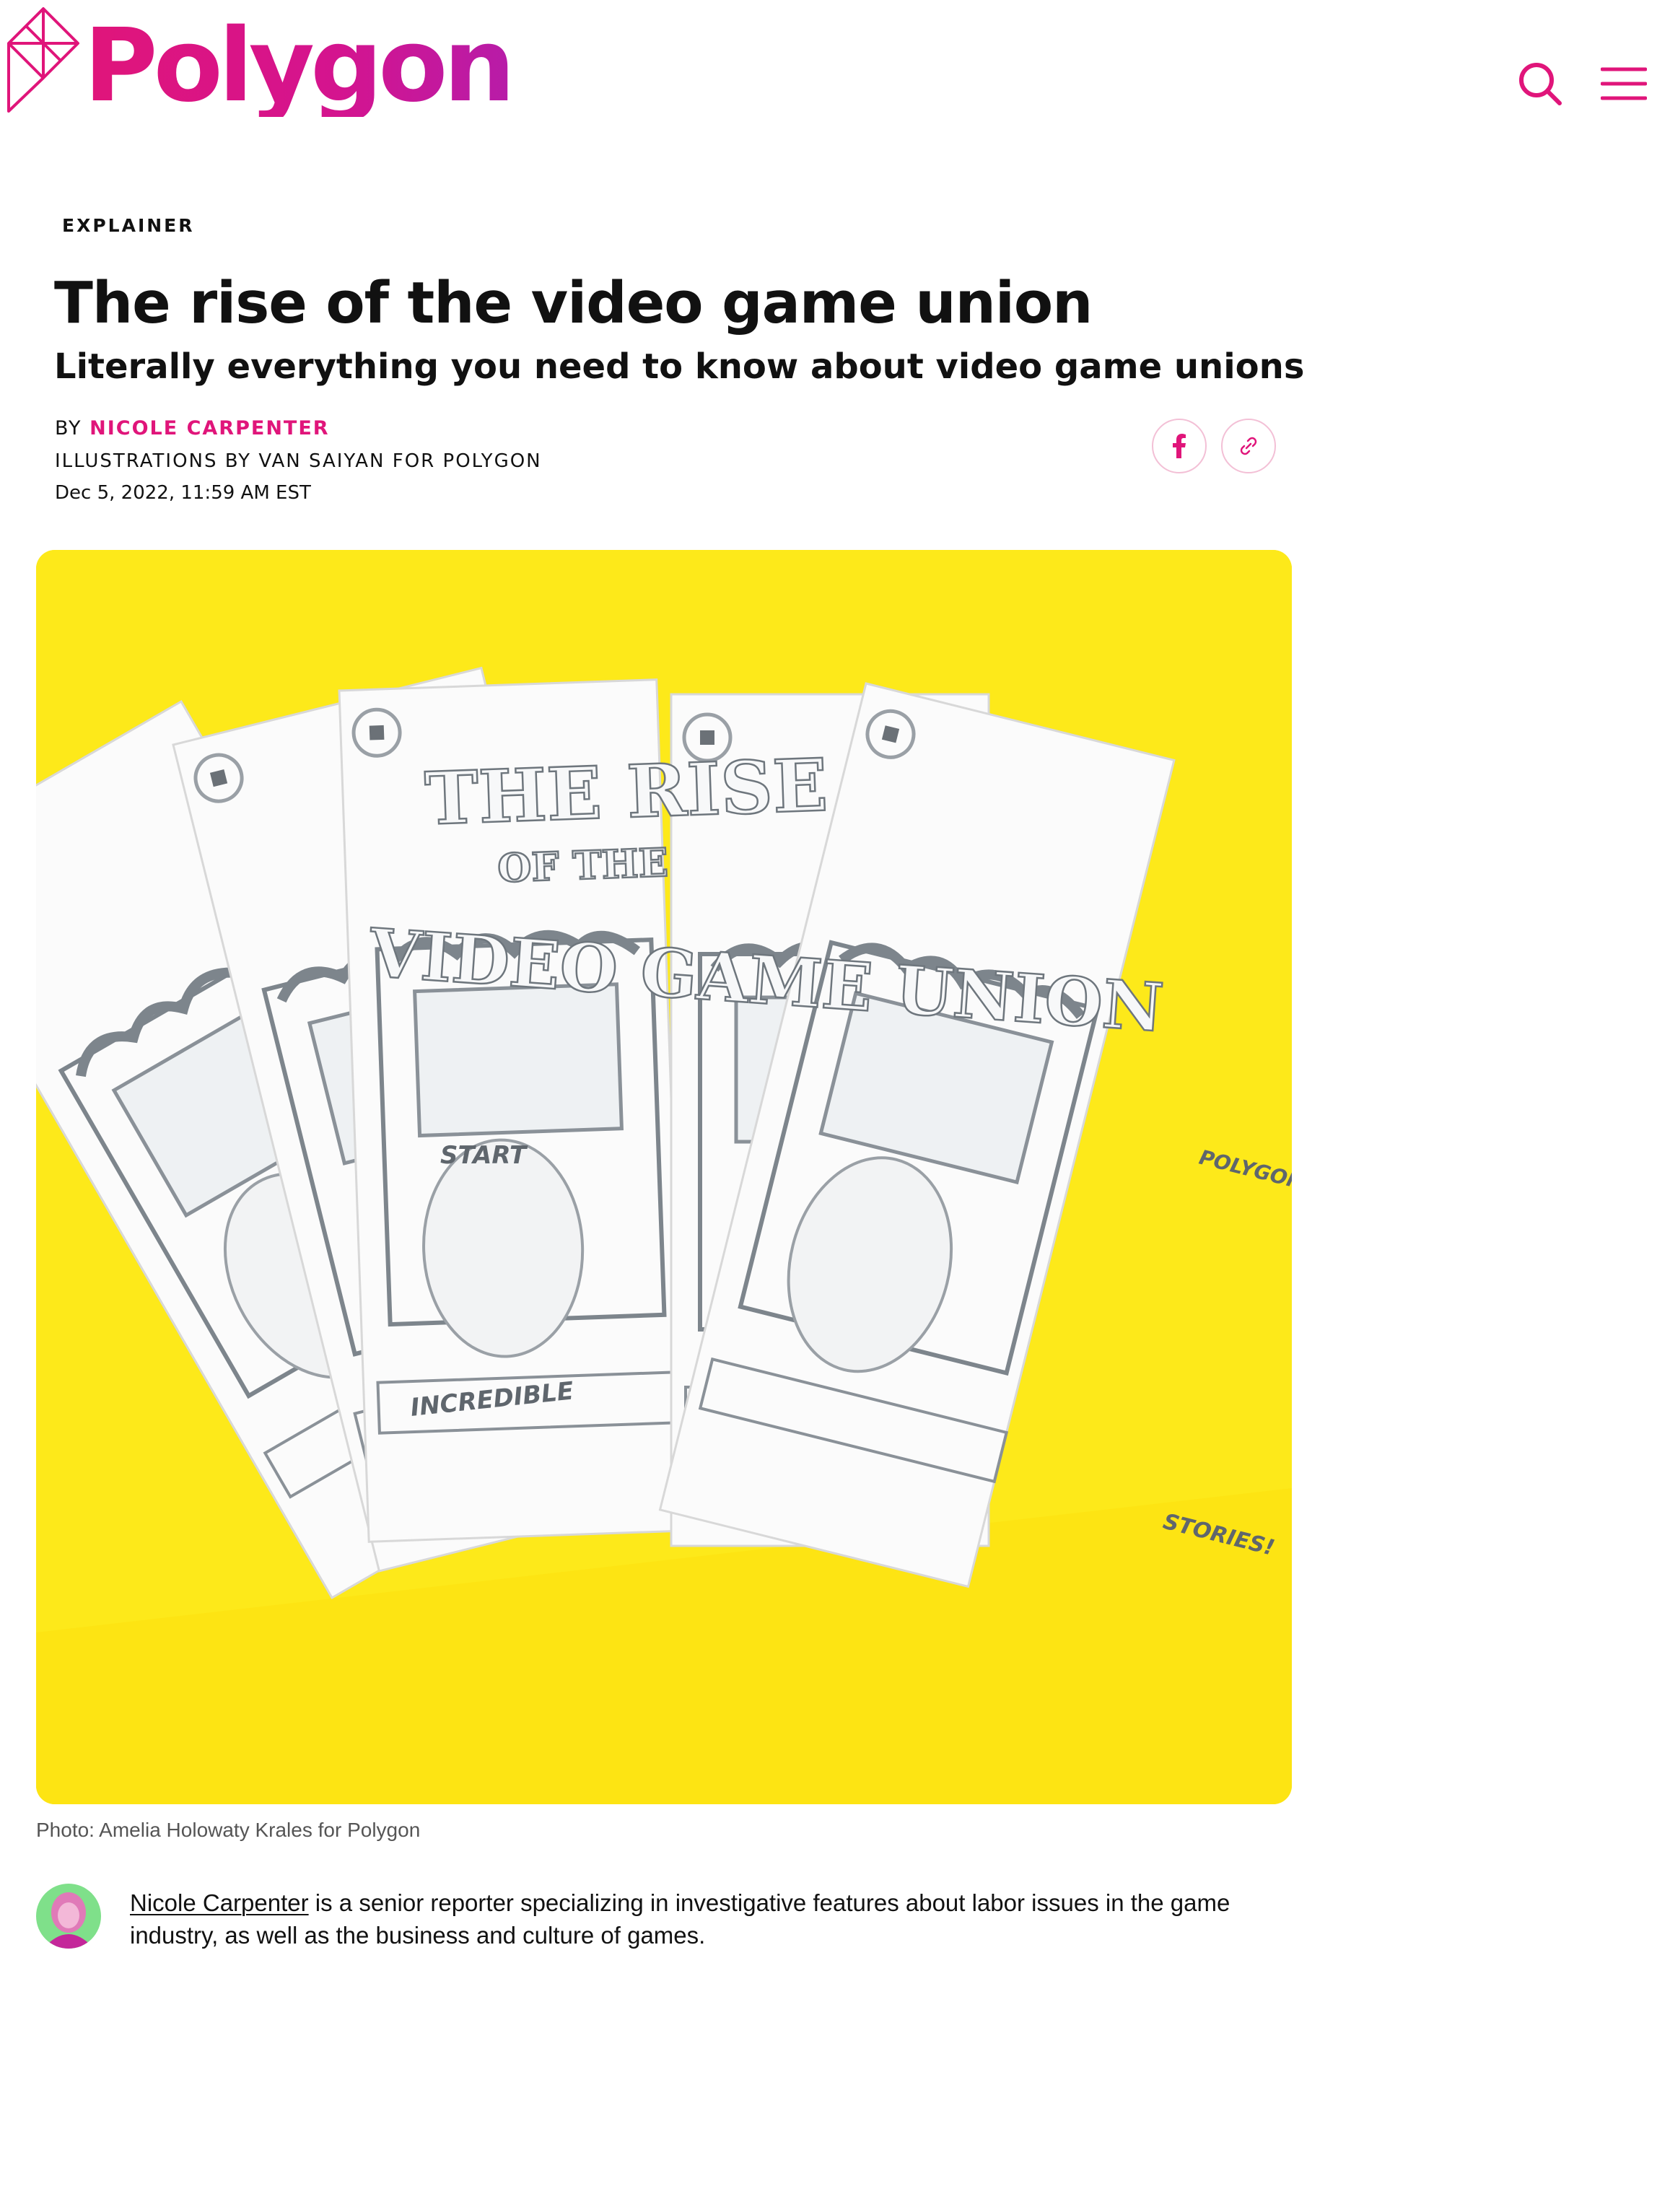 This screenshot has width=1670, height=2212. Describe the element at coordinates (43, 60) in the screenshot. I see `polygon-logo-icon` at that location.